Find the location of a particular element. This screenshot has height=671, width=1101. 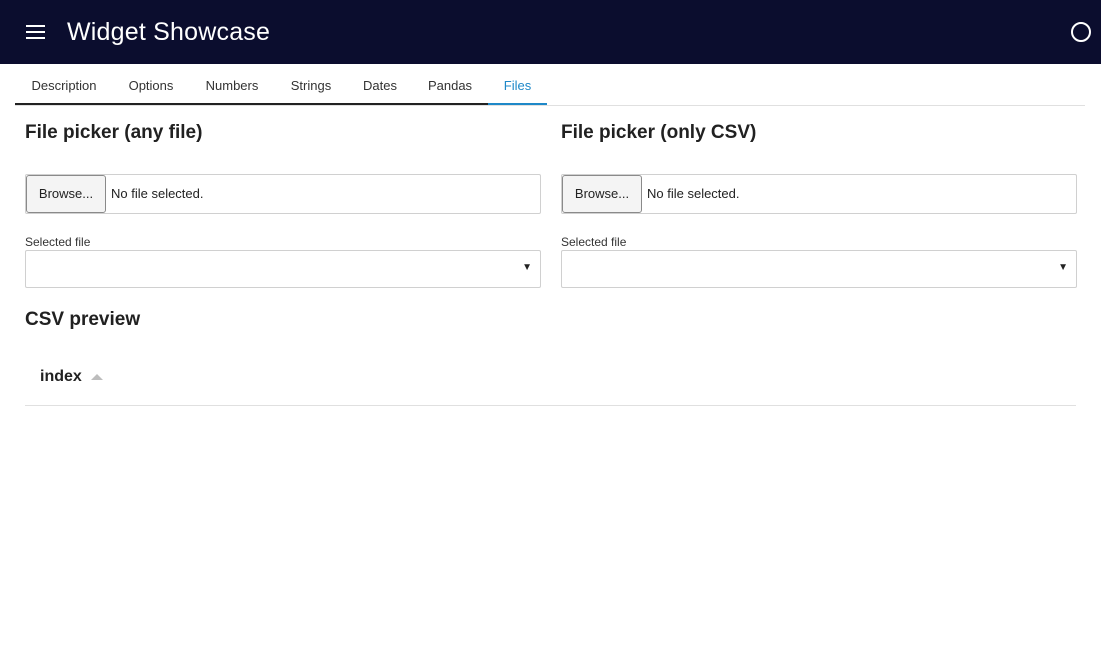

hamburger-menu-icon is located at coordinates (36, 32).